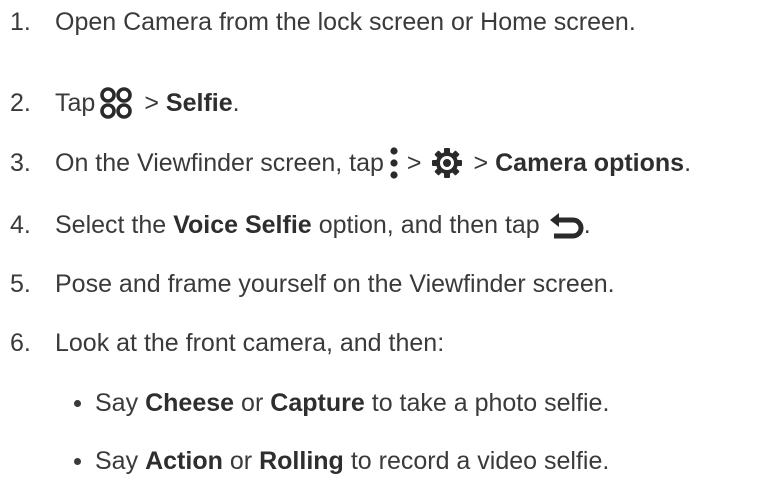  What do you see at coordinates (250, 343) in the screenshot?
I see `step-text: Look at the front camera, and then:` at bounding box center [250, 343].